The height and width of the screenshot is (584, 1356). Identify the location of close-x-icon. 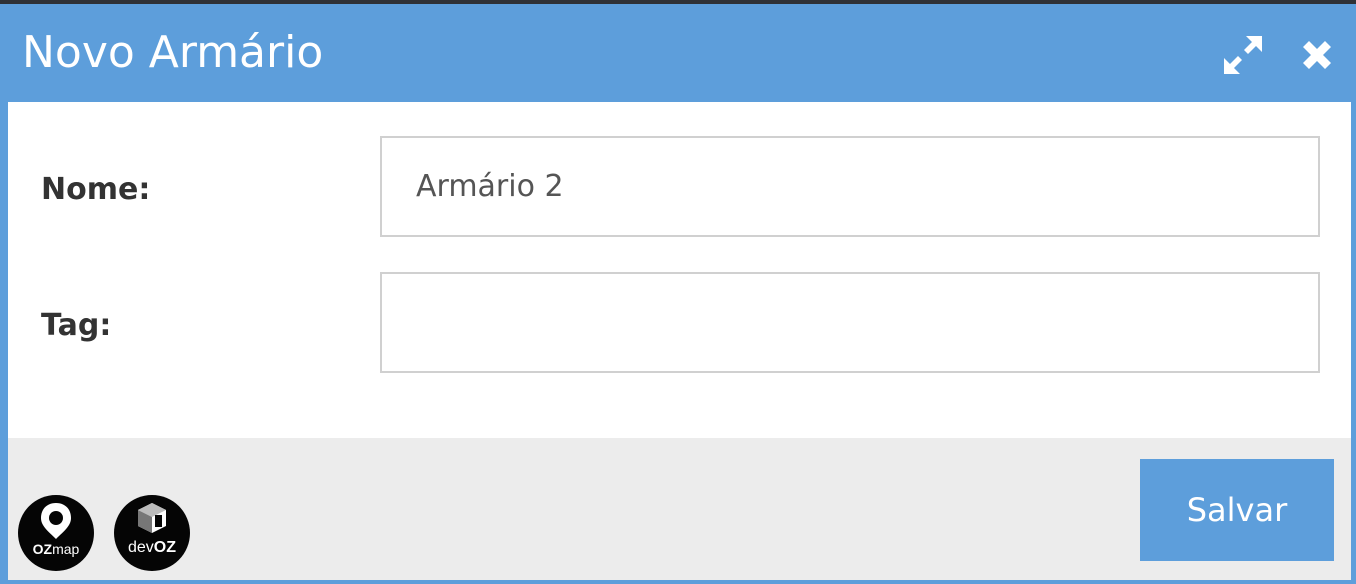
(1317, 55).